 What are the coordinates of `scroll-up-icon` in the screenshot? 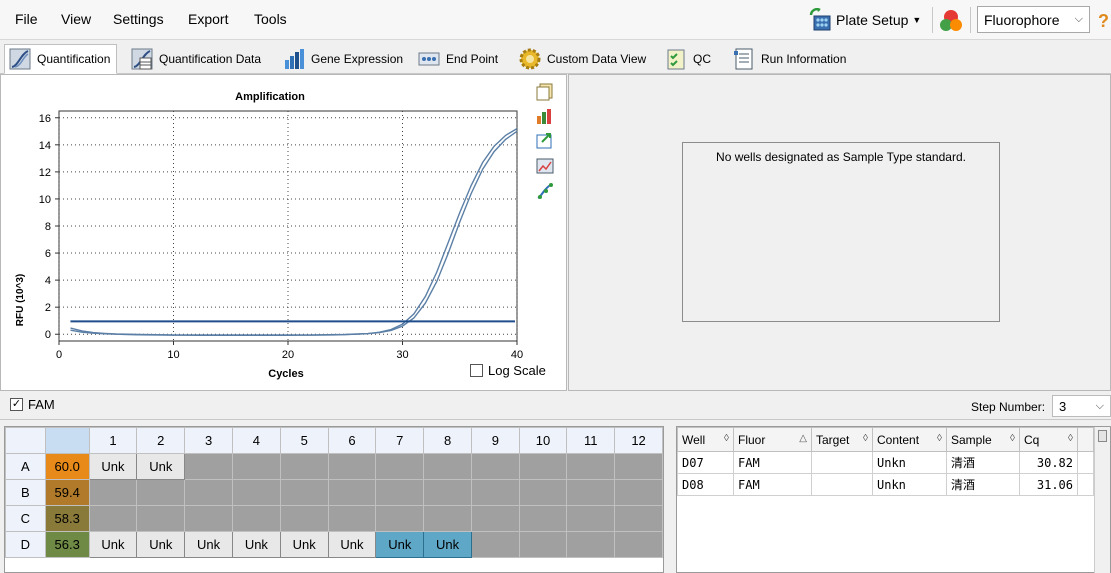 It's located at (1102, 436).